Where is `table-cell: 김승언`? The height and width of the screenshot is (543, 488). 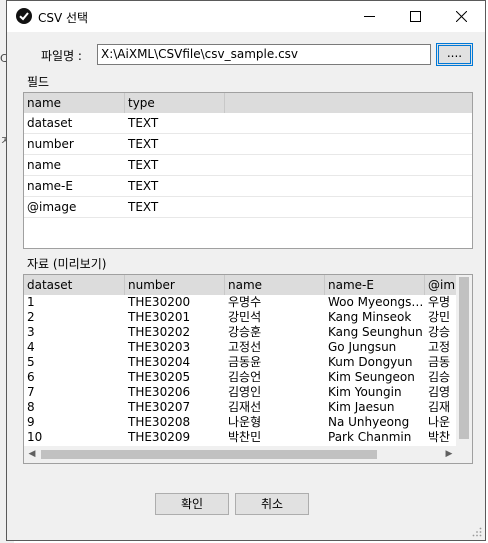 table-cell: 김승언 is located at coordinates (245, 377).